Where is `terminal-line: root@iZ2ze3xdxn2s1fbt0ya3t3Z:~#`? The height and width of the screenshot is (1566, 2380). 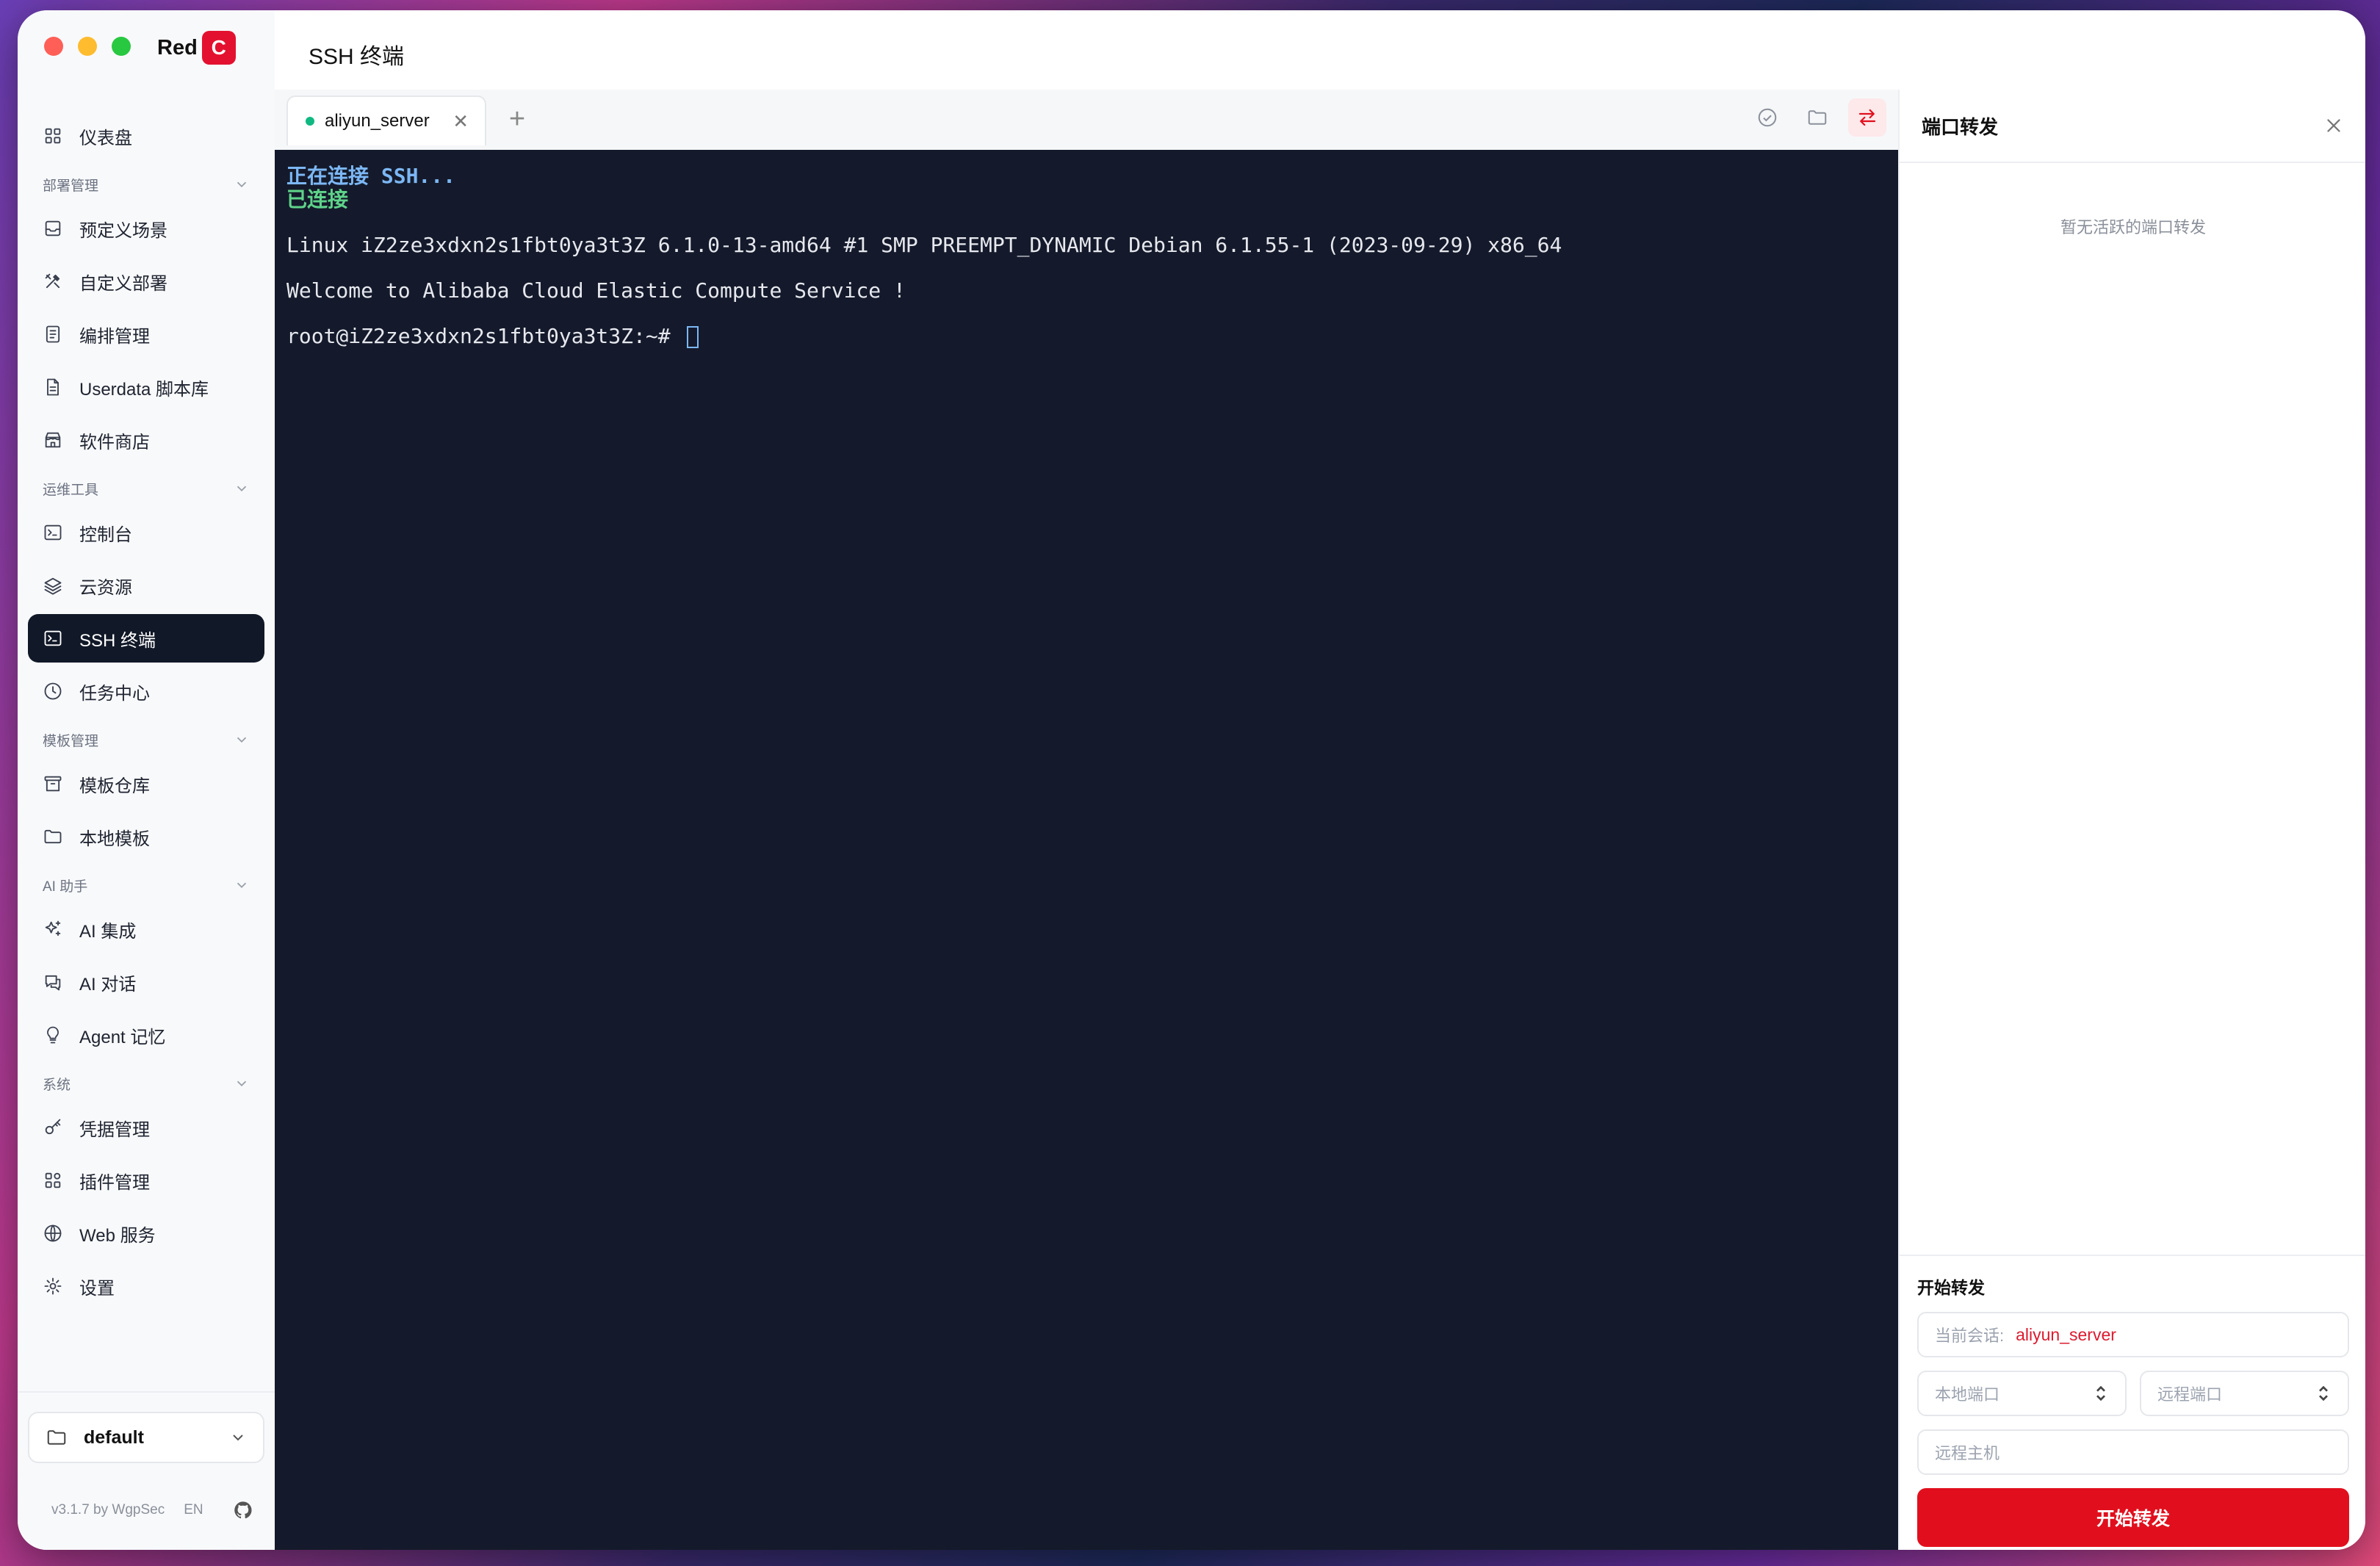
terminal-line: root@iZ2ze3xdxn2s1fbt0ya3t3Z:~# is located at coordinates (1086, 336).